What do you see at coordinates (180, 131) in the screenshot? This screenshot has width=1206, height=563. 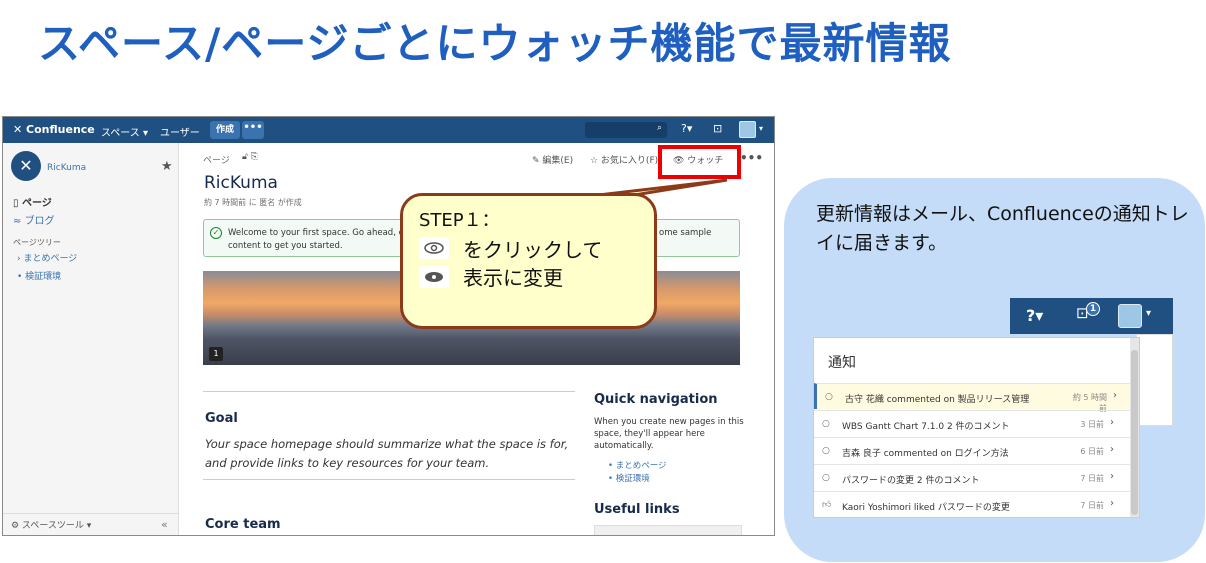 I see `nav-users: ユーザー` at bounding box center [180, 131].